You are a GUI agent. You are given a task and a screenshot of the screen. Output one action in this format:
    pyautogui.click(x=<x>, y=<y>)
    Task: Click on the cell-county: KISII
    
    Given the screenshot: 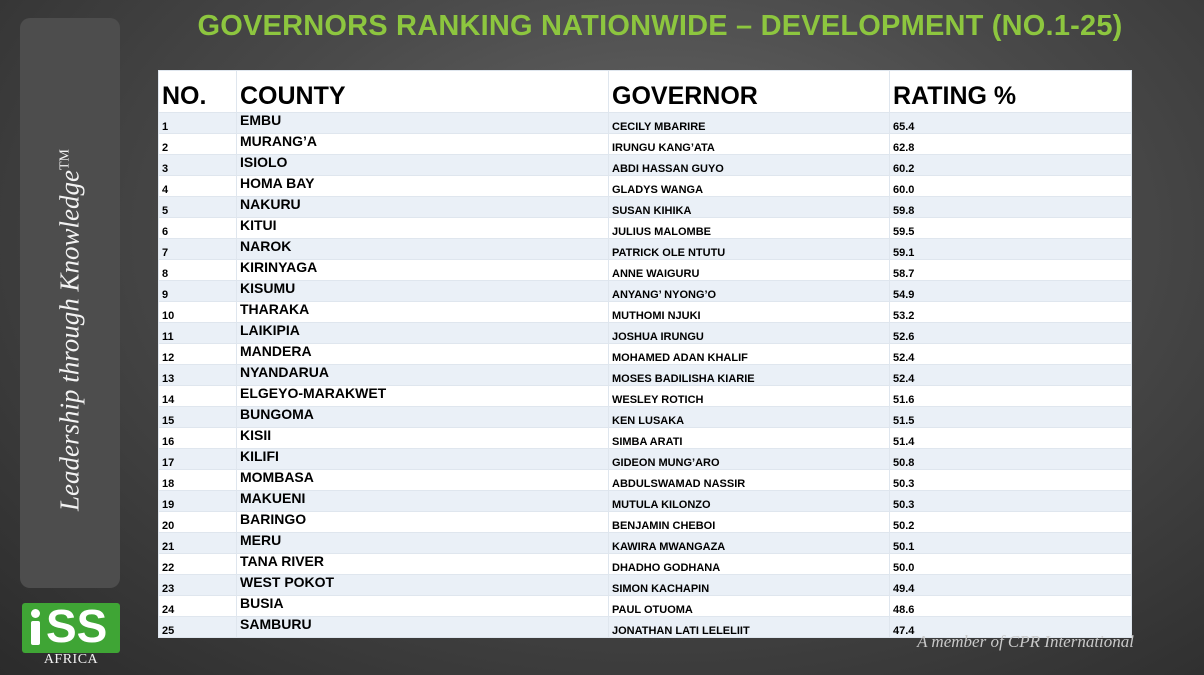 What is the action you would take?
    pyautogui.click(x=422, y=438)
    